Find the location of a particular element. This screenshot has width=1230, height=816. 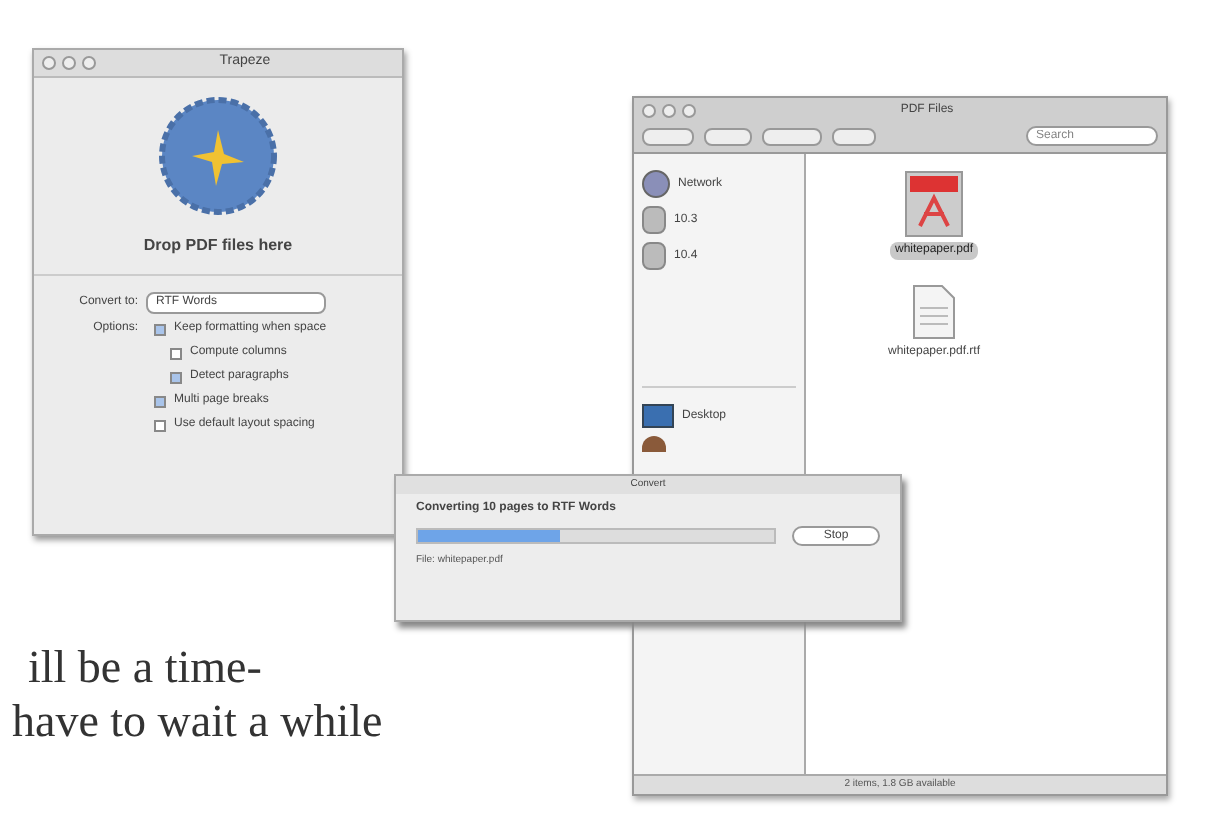

view-mode-button is located at coordinates (792, 136).